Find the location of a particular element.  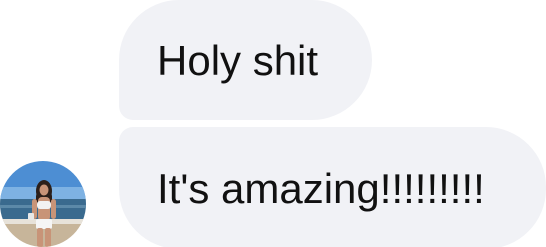

avatar-photo-icon is located at coordinates (43, 204).